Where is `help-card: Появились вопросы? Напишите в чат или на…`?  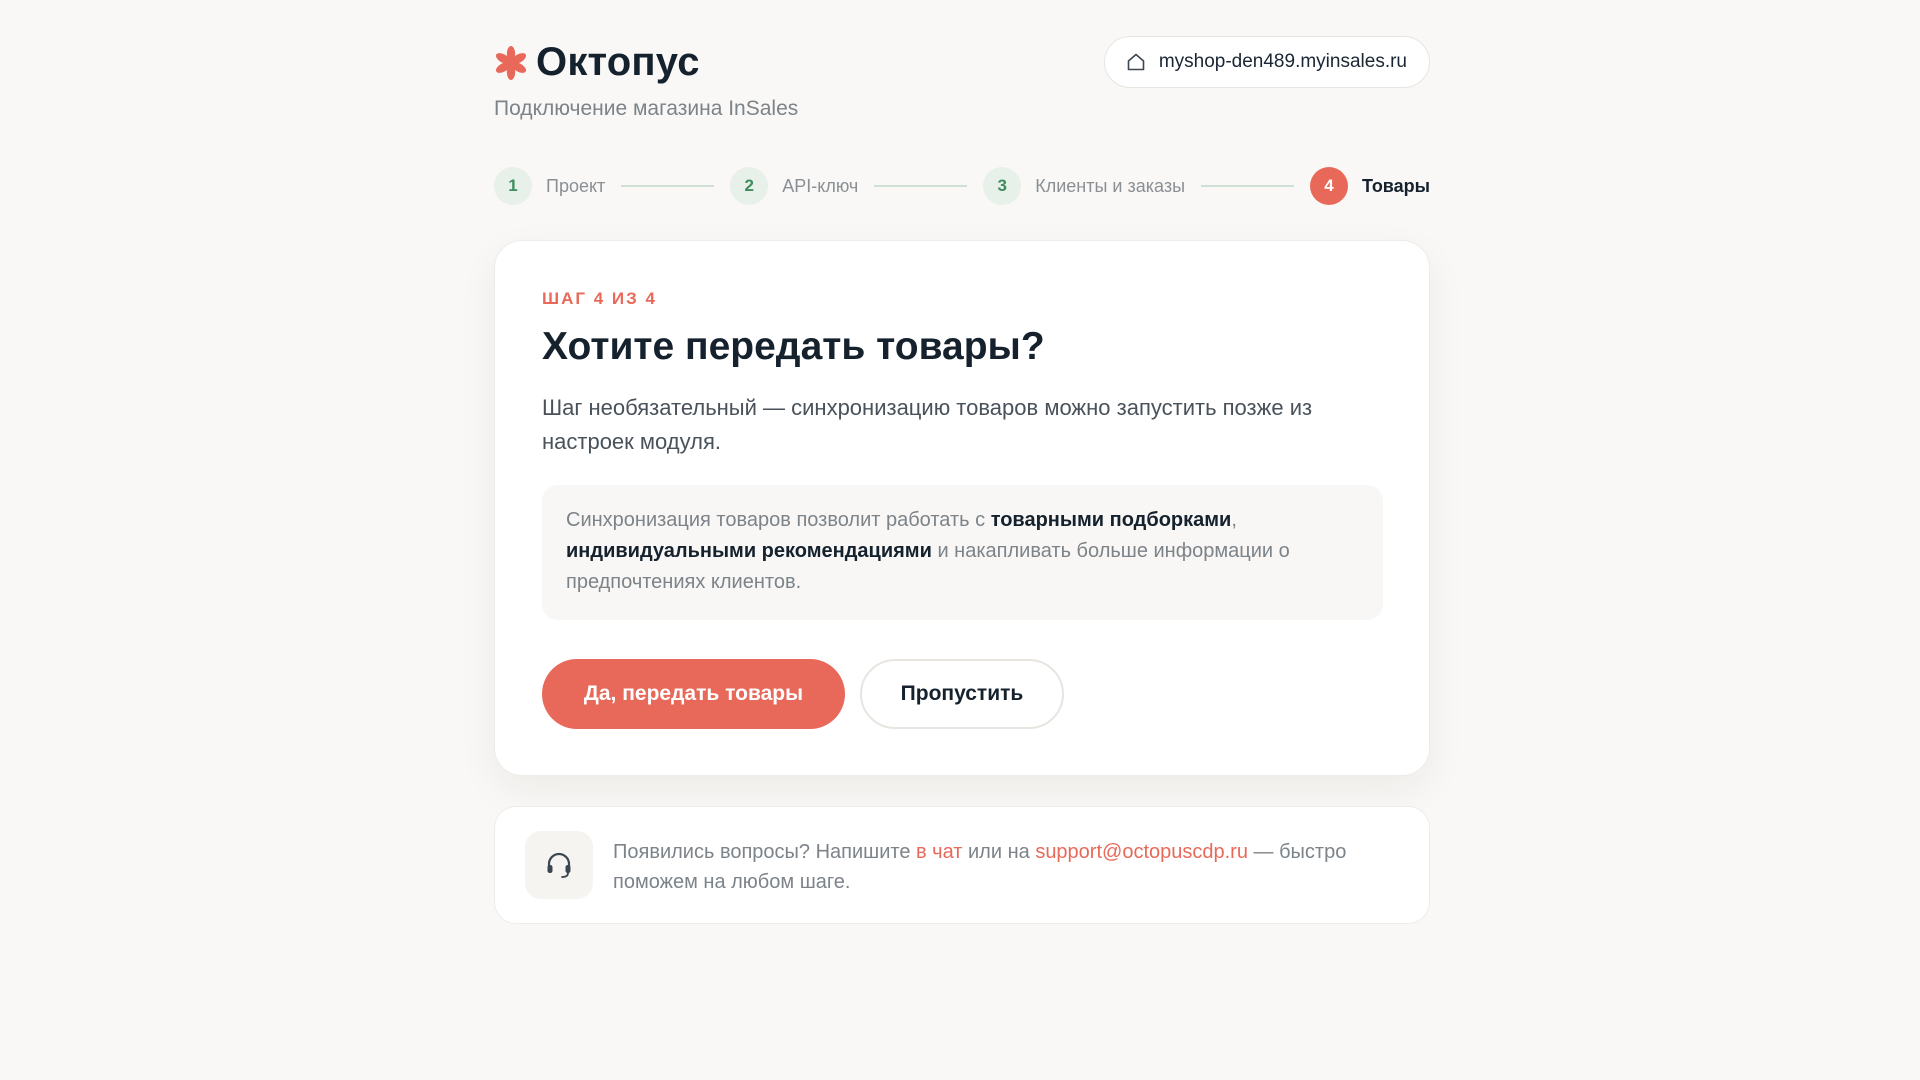 help-card: Появились вопросы? Напишите в чат или на… is located at coordinates (962, 865).